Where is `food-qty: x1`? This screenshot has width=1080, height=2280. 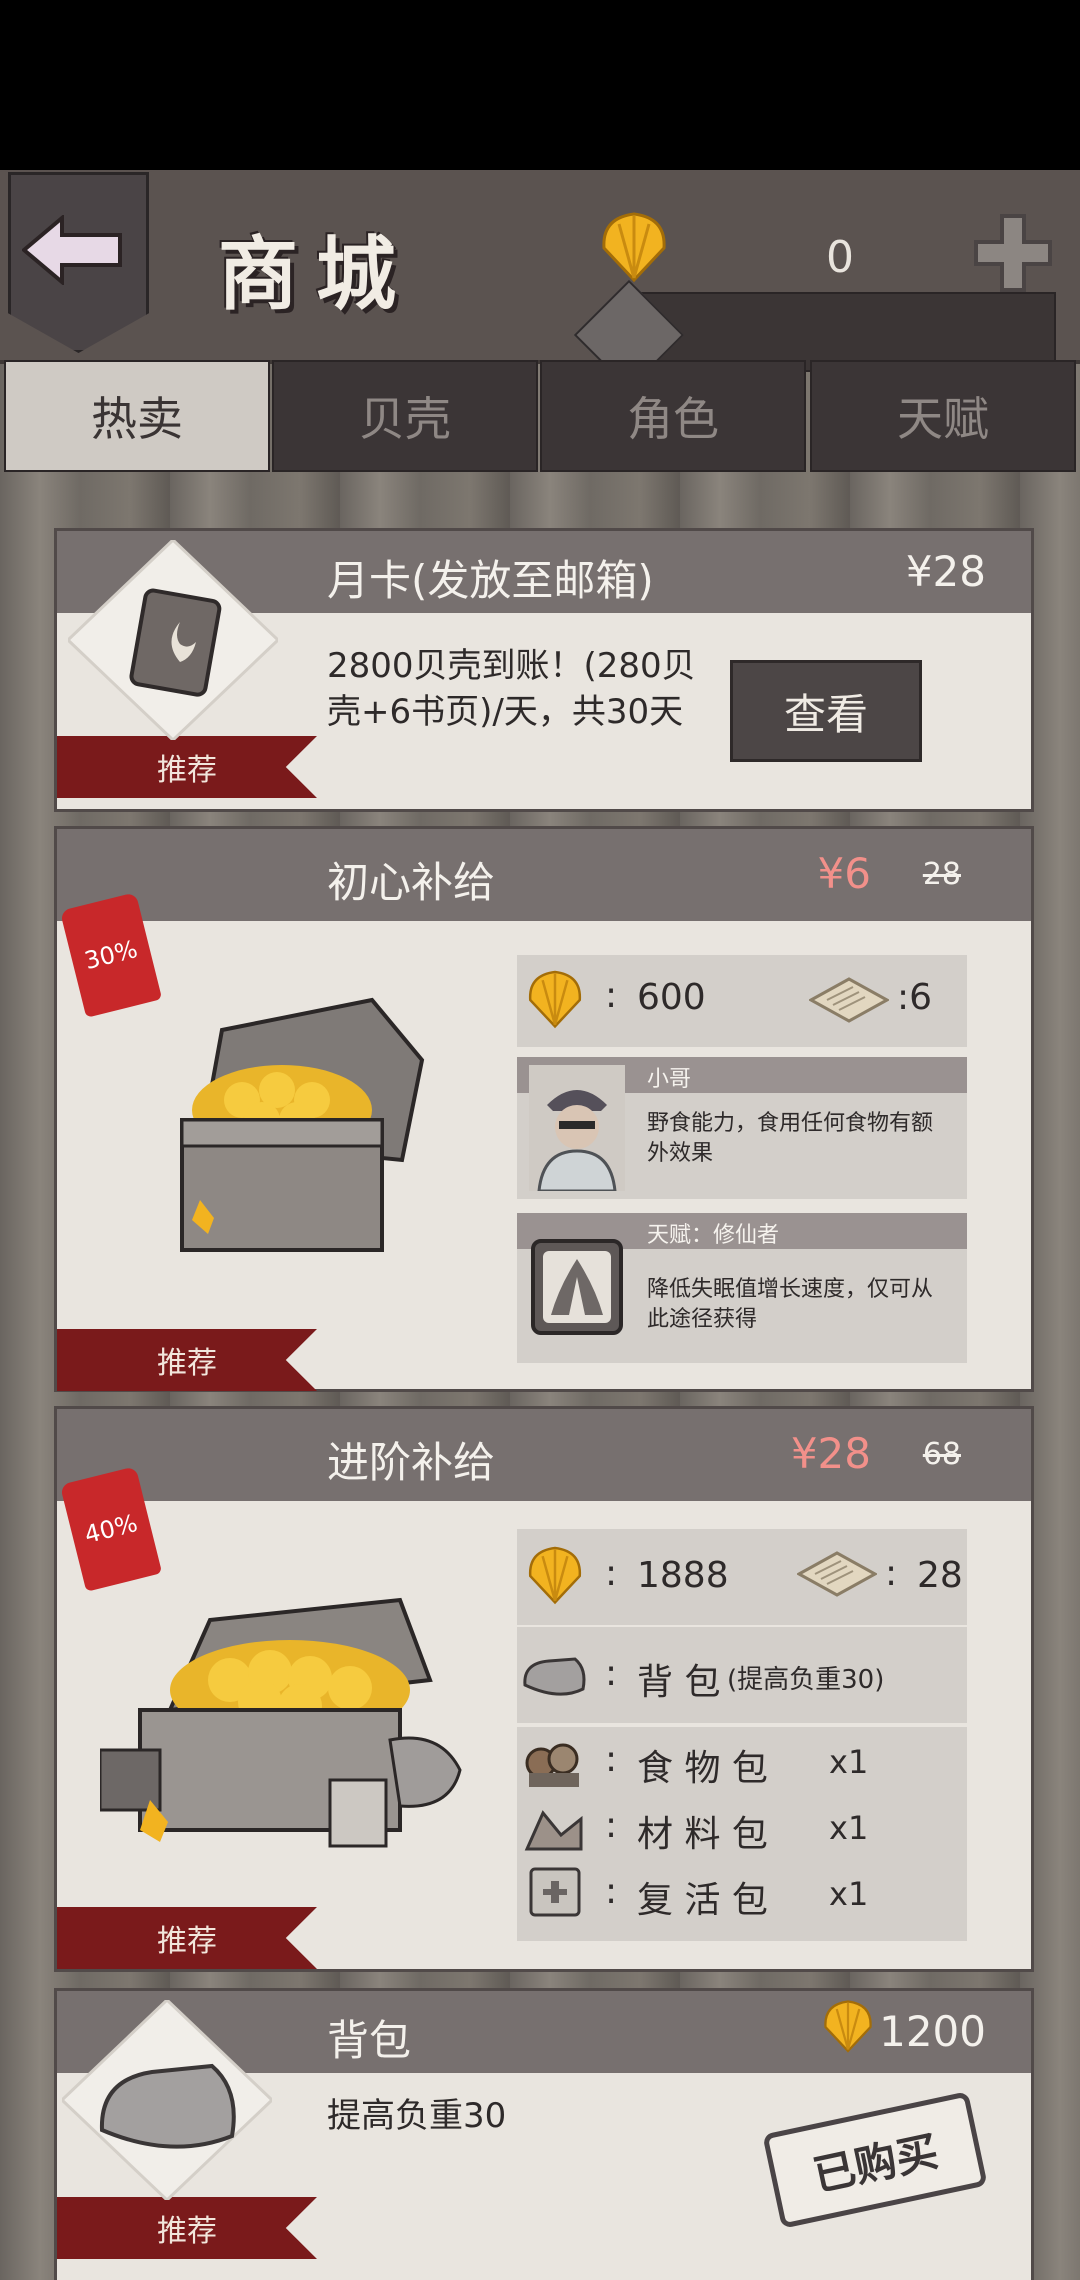
food-qty: x1 is located at coordinates (849, 1762).